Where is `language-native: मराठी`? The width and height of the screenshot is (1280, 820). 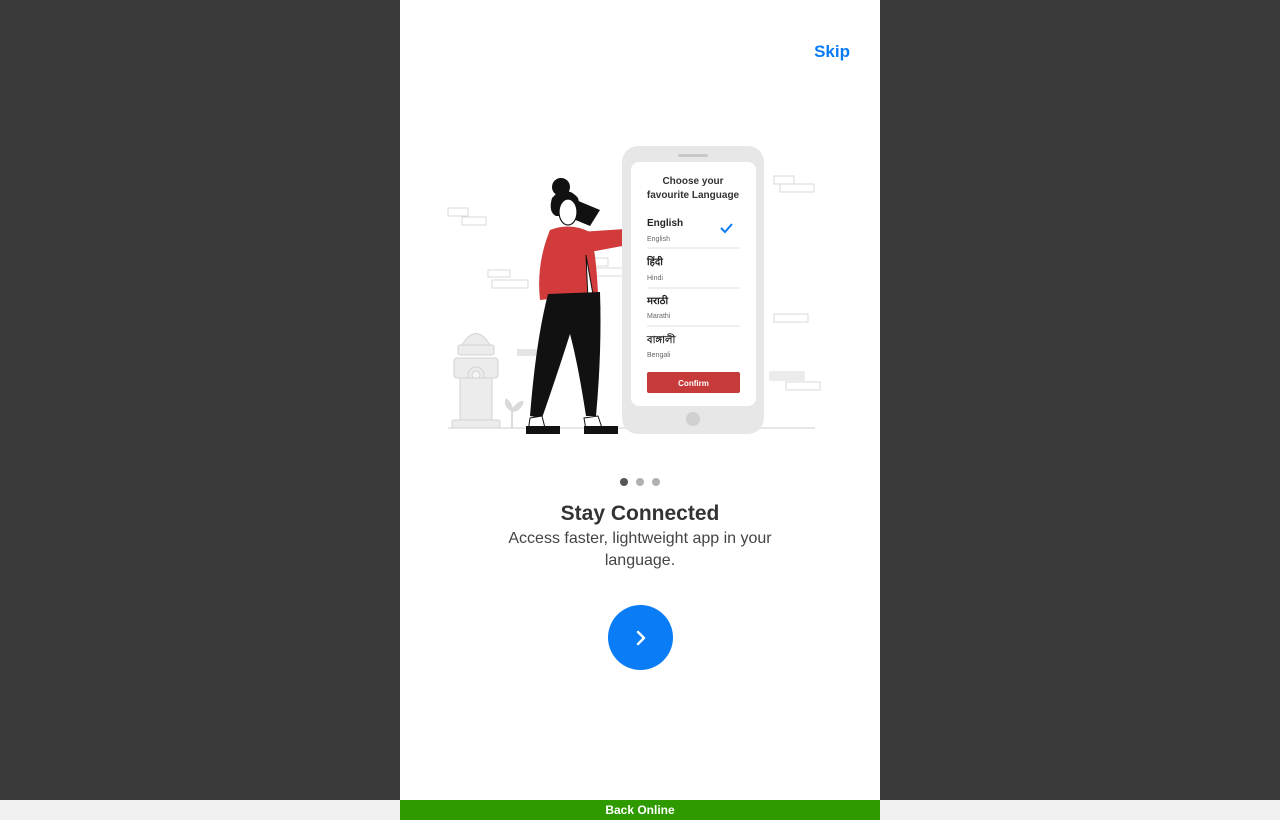
language-native: मराठी is located at coordinates (657, 300).